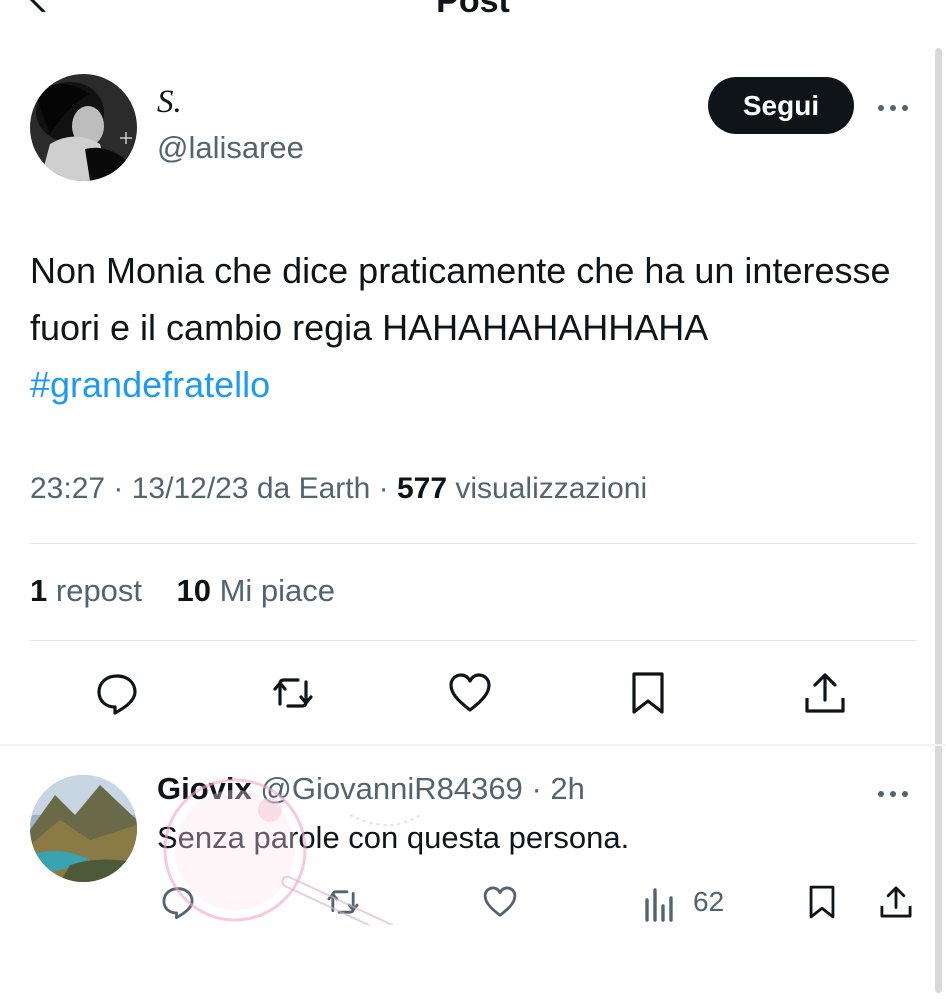  Describe the element at coordinates (190, 488) in the screenshot. I see `post-date: 13/12/23` at that location.